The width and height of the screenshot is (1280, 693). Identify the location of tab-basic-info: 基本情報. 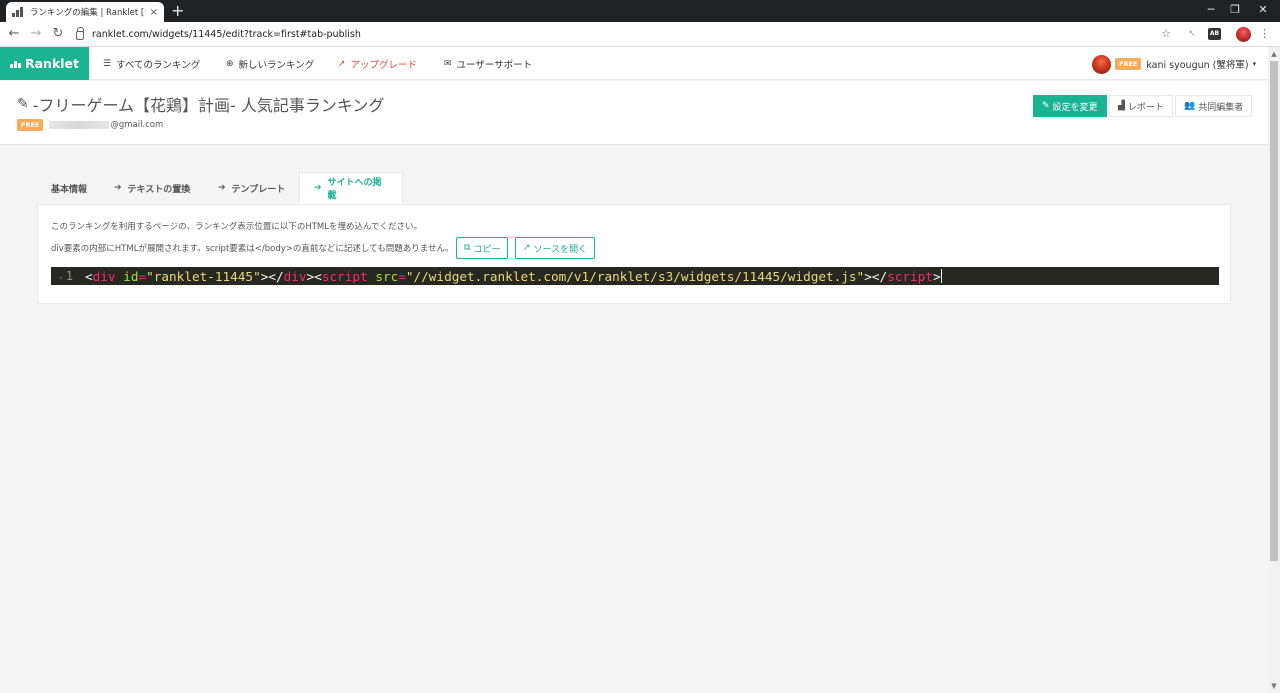
(69, 188).